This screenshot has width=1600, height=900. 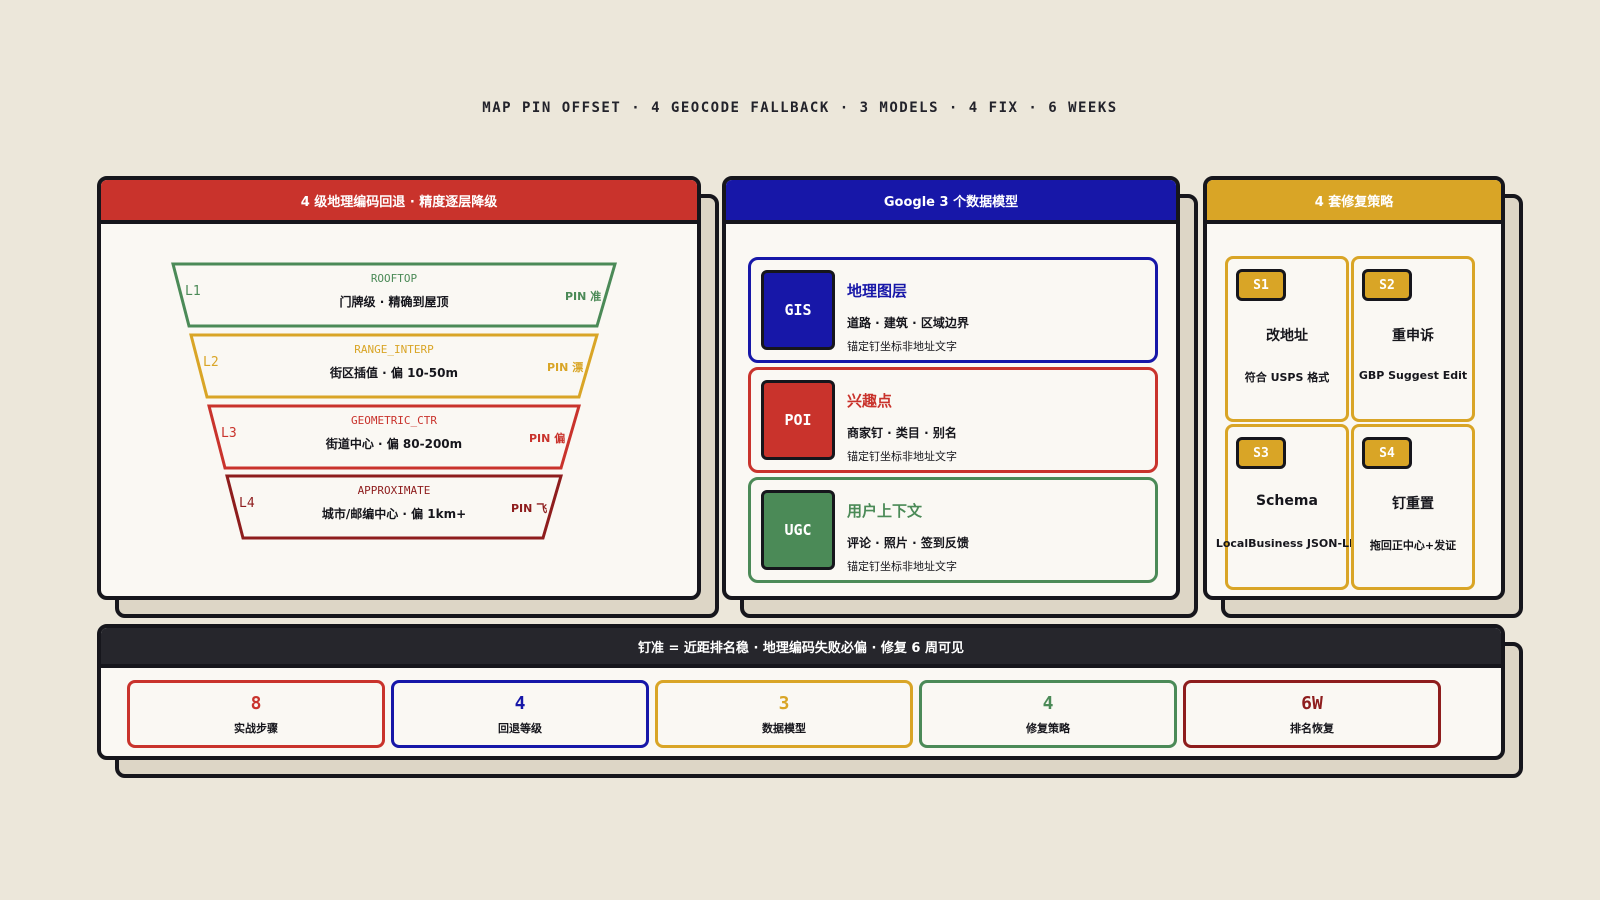 I want to click on model-card: POI 兴趣点商家钉 · 类目 · 别名 锚定钉坐标非地址文字, so click(x=953, y=420).